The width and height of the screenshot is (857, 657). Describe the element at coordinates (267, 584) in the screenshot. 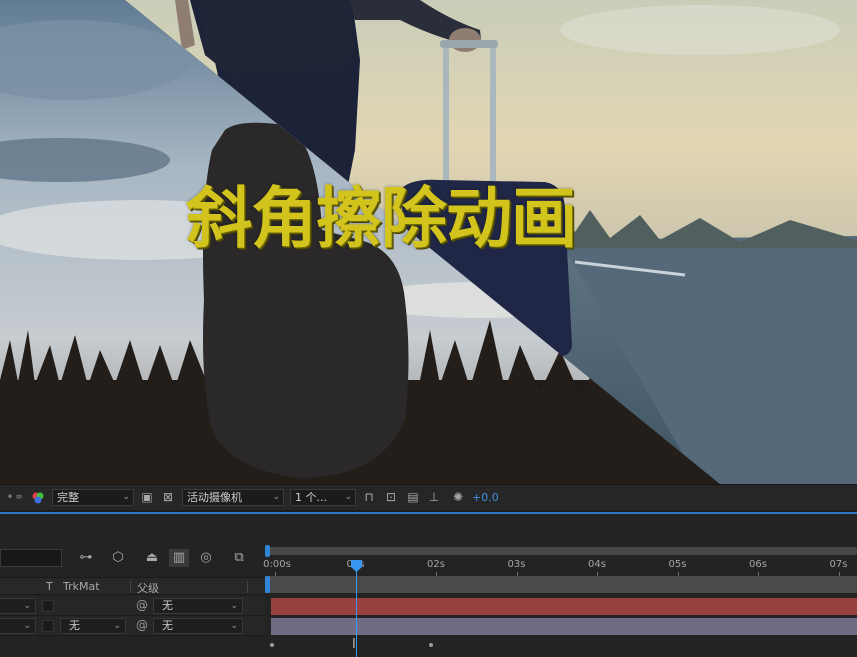

I see `work-area-start-handle` at that location.